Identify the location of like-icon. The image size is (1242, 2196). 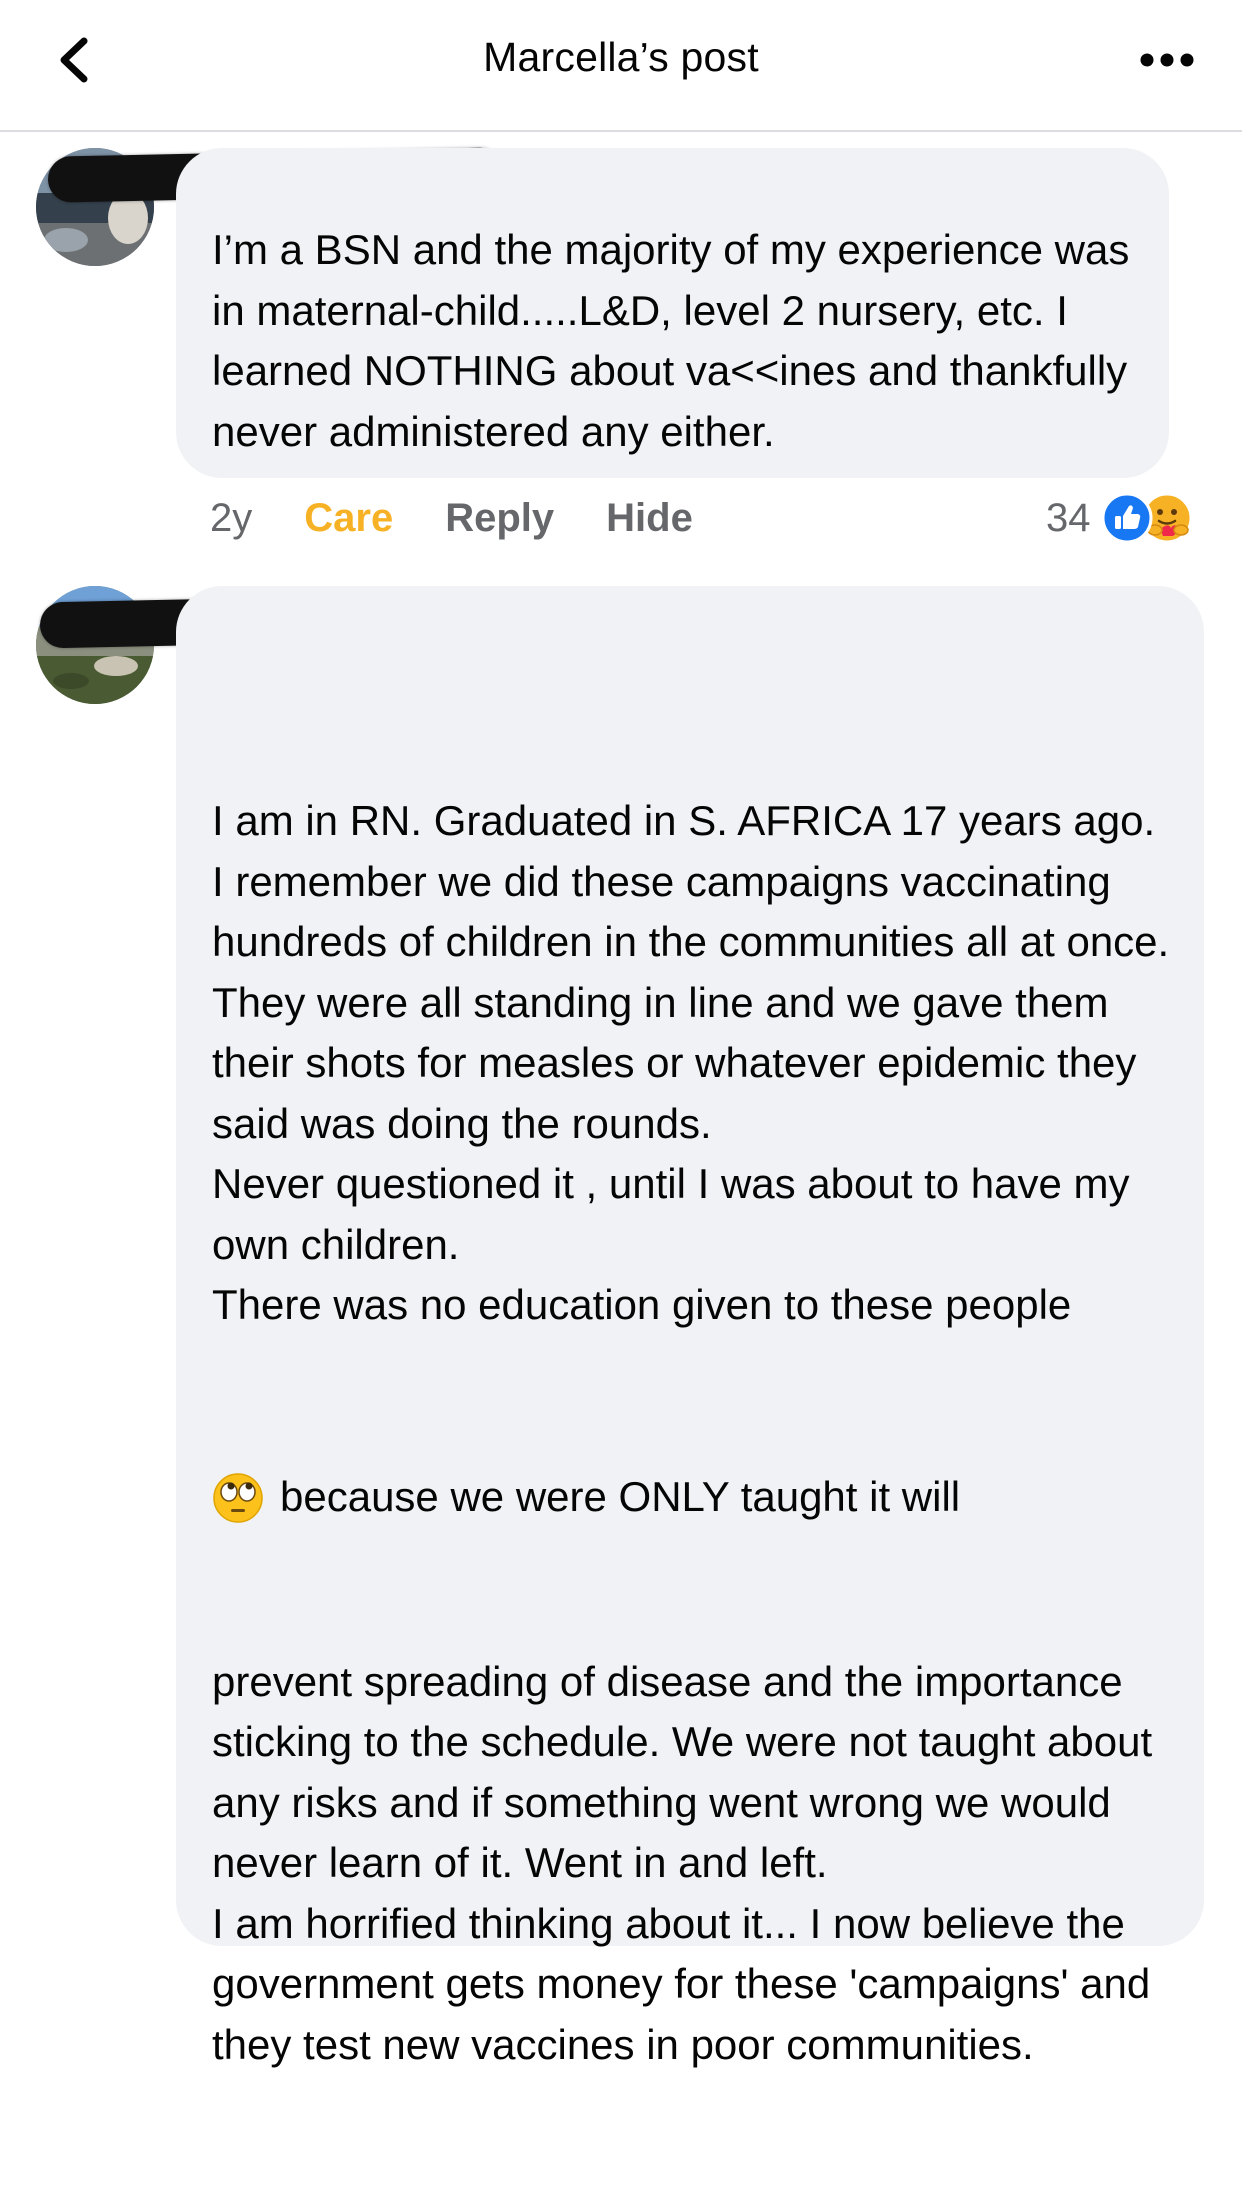
(1126, 518).